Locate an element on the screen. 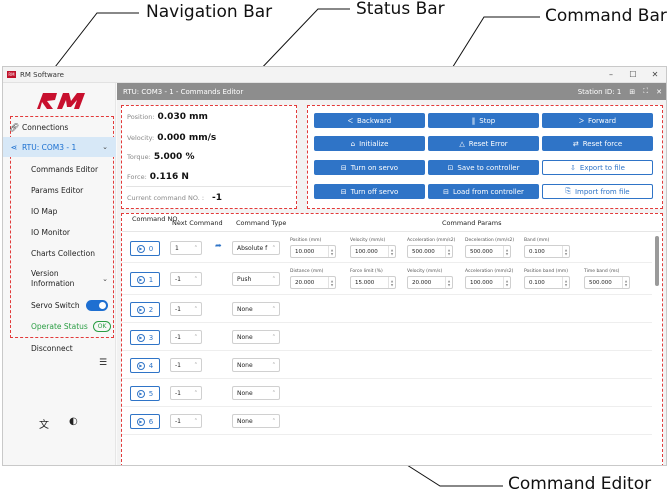 The image size is (669, 496). sidebar-item-commands-editor: Commands Editor is located at coordinates (59, 169).